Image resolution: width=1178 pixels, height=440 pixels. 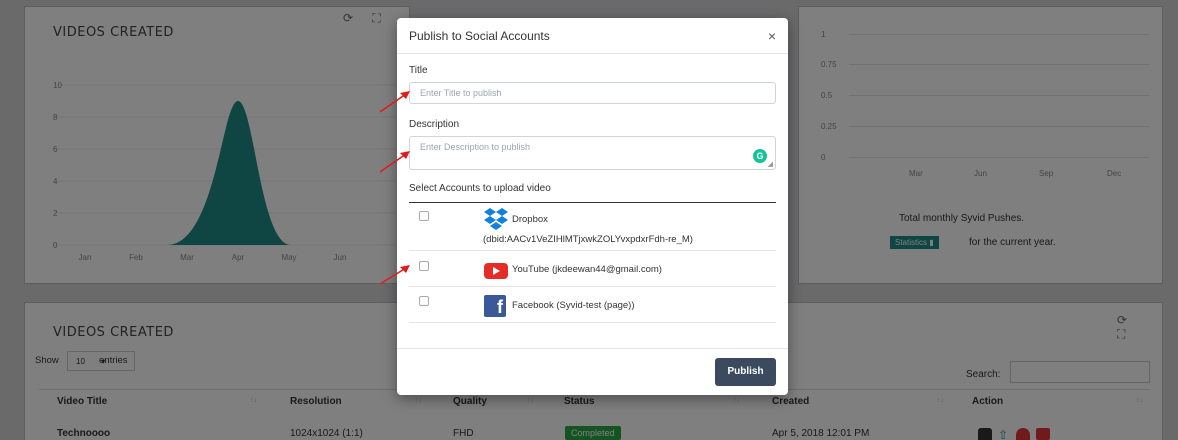 I want to click on modal-footer-divider, so click(x=592, y=348).